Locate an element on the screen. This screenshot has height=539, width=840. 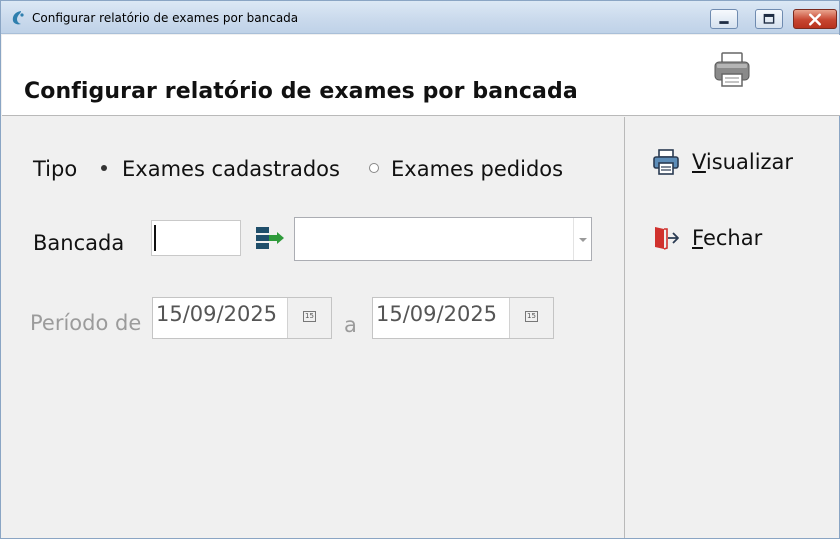
app-leaf-icon is located at coordinates (18, 18).